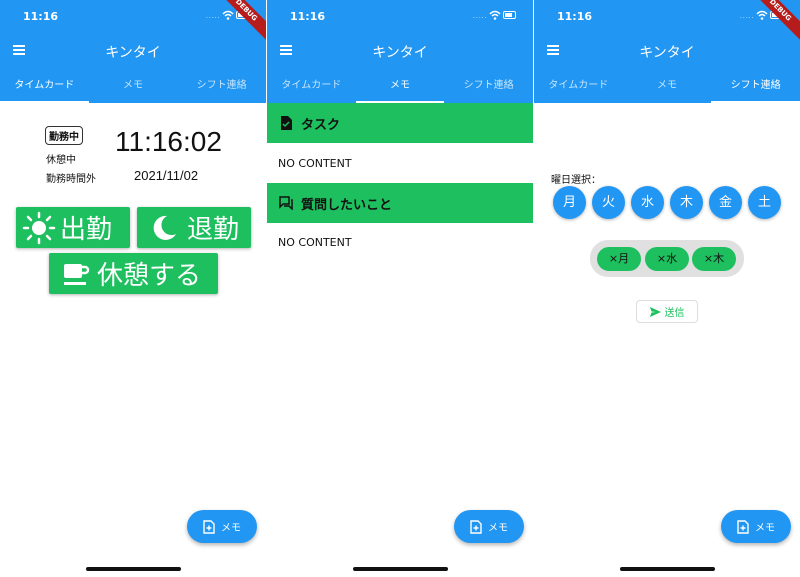 This screenshot has width=800, height=577. I want to click on question-content: NO CONTENT, so click(315, 242).